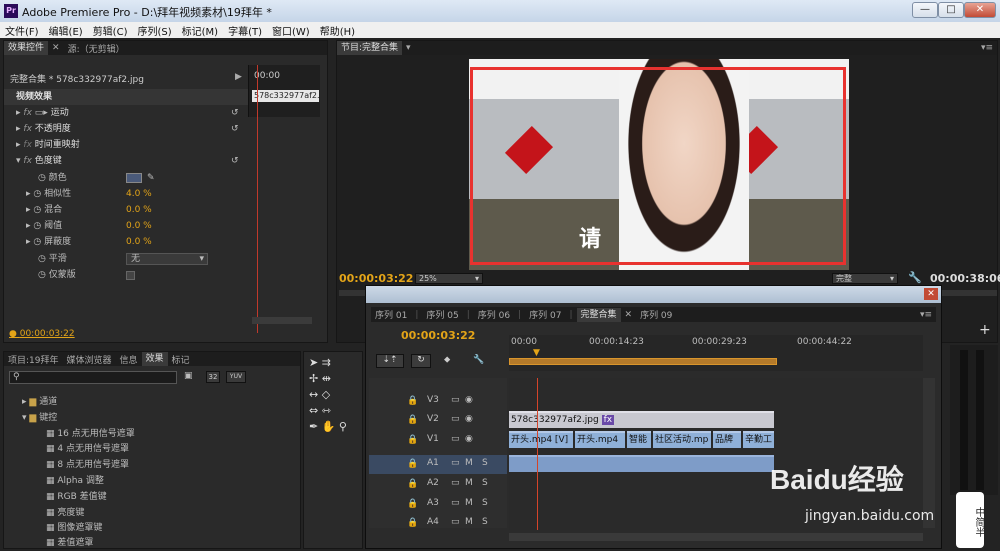 Image resolution: width=1000 pixels, height=551 pixels. What do you see at coordinates (449, 278) in the screenshot?
I see `zoom-select: 25% ▾` at bounding box center [449, 278].